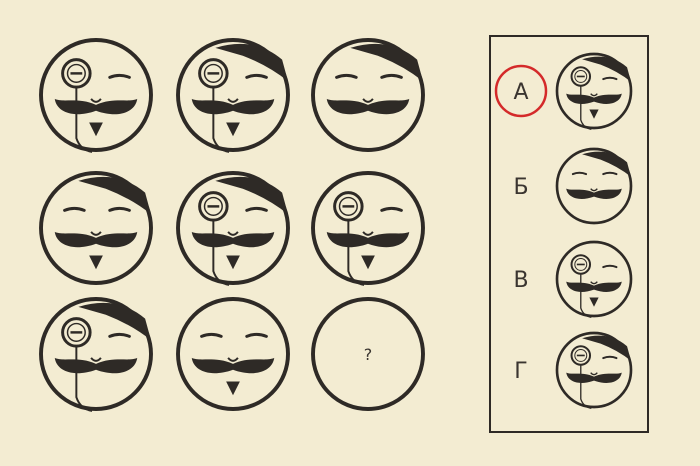  Describe the element at coordinates (368, 354) in the screenshot. I see `question-mark: ?` at that location.